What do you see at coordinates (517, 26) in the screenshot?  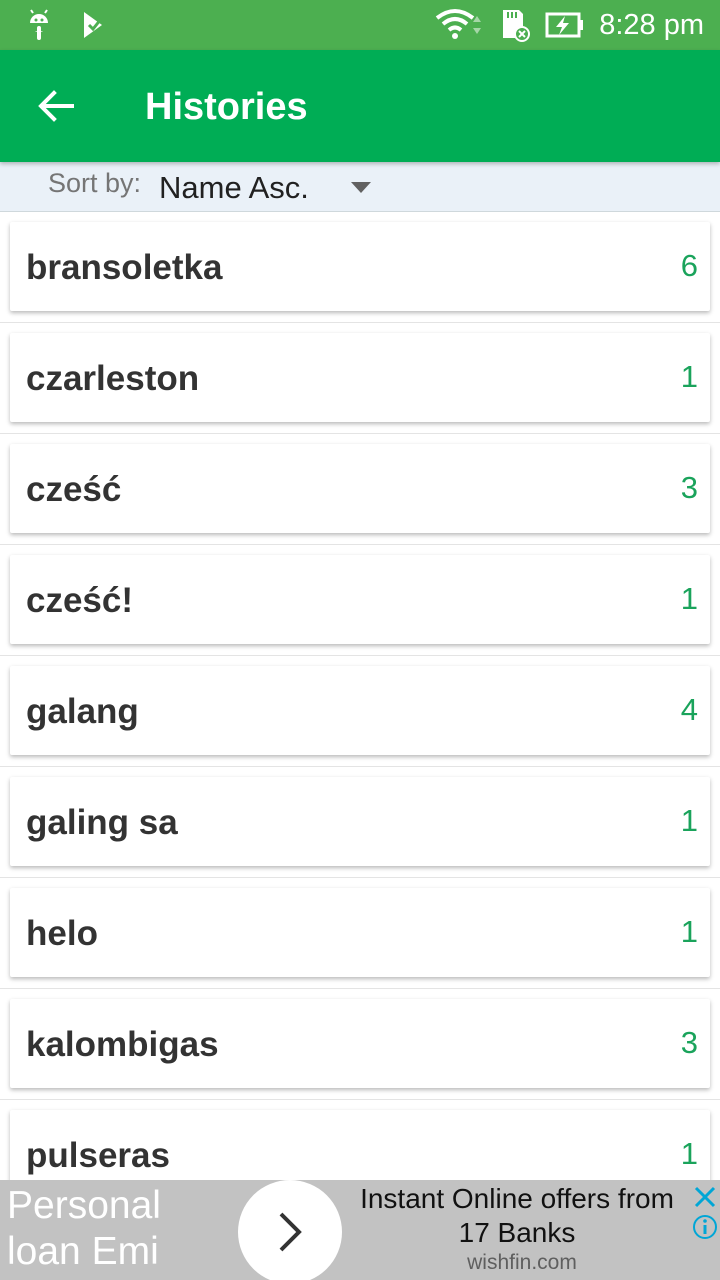 I see `sd-card-icon` at bounding box center [517, 26].